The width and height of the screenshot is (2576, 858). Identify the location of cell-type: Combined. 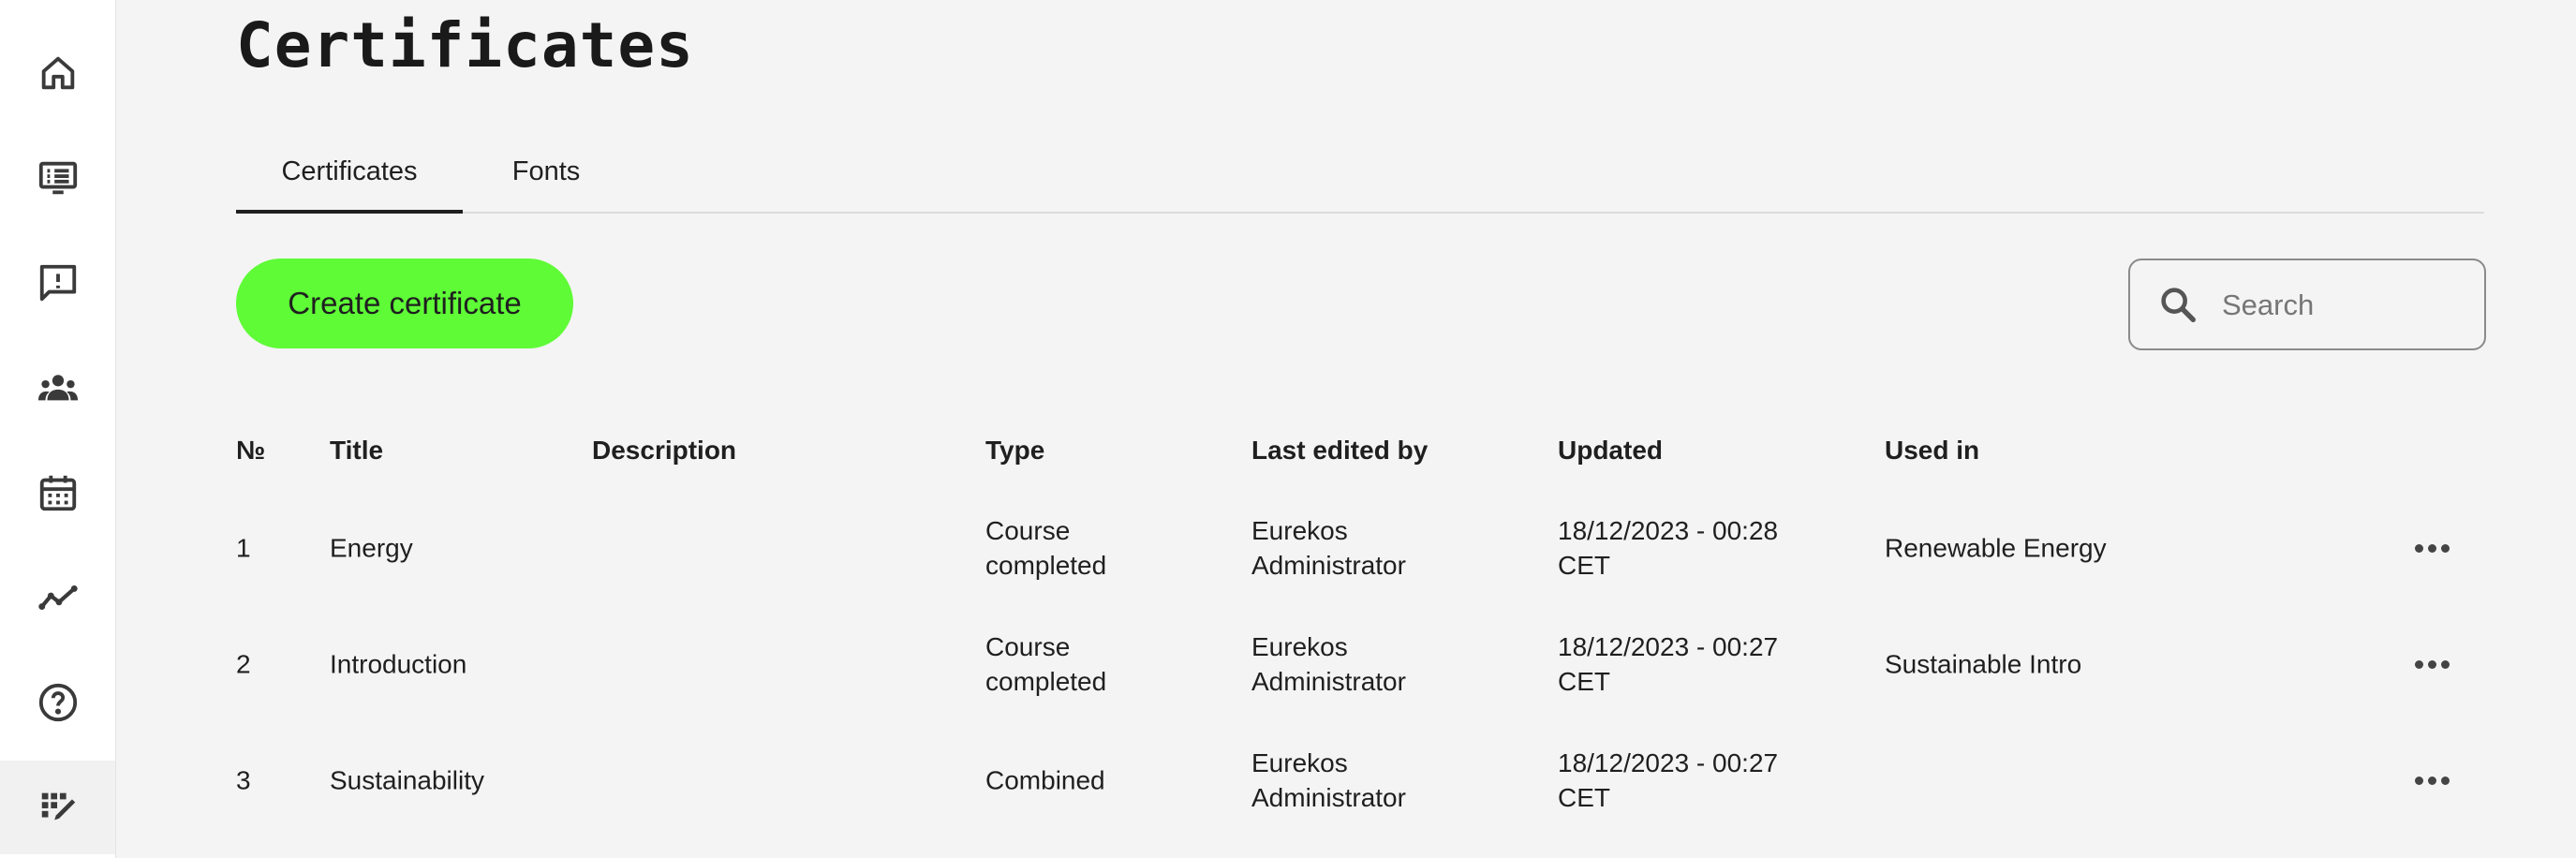
(1045, 780).